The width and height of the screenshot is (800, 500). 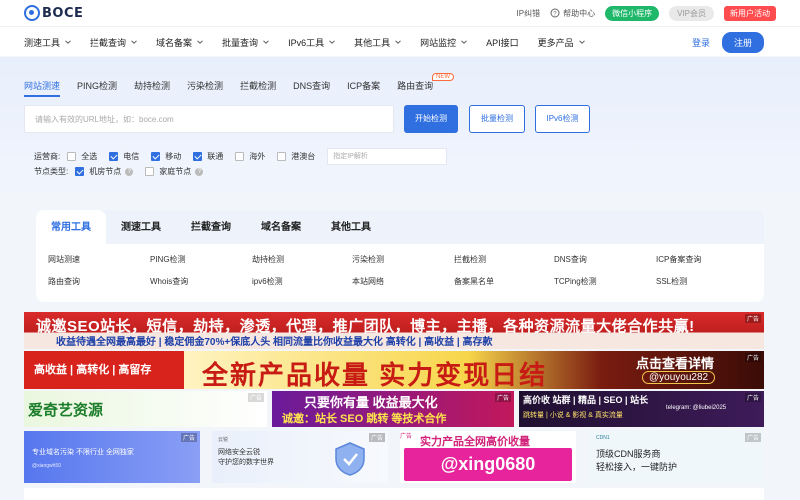 What do you see at coordinates (300, 457) in the screenshot?
I see `ad-banner-security: 云锐 网络安全云锐 守护您的数字世界 广告` at bounding box center [300, 457].